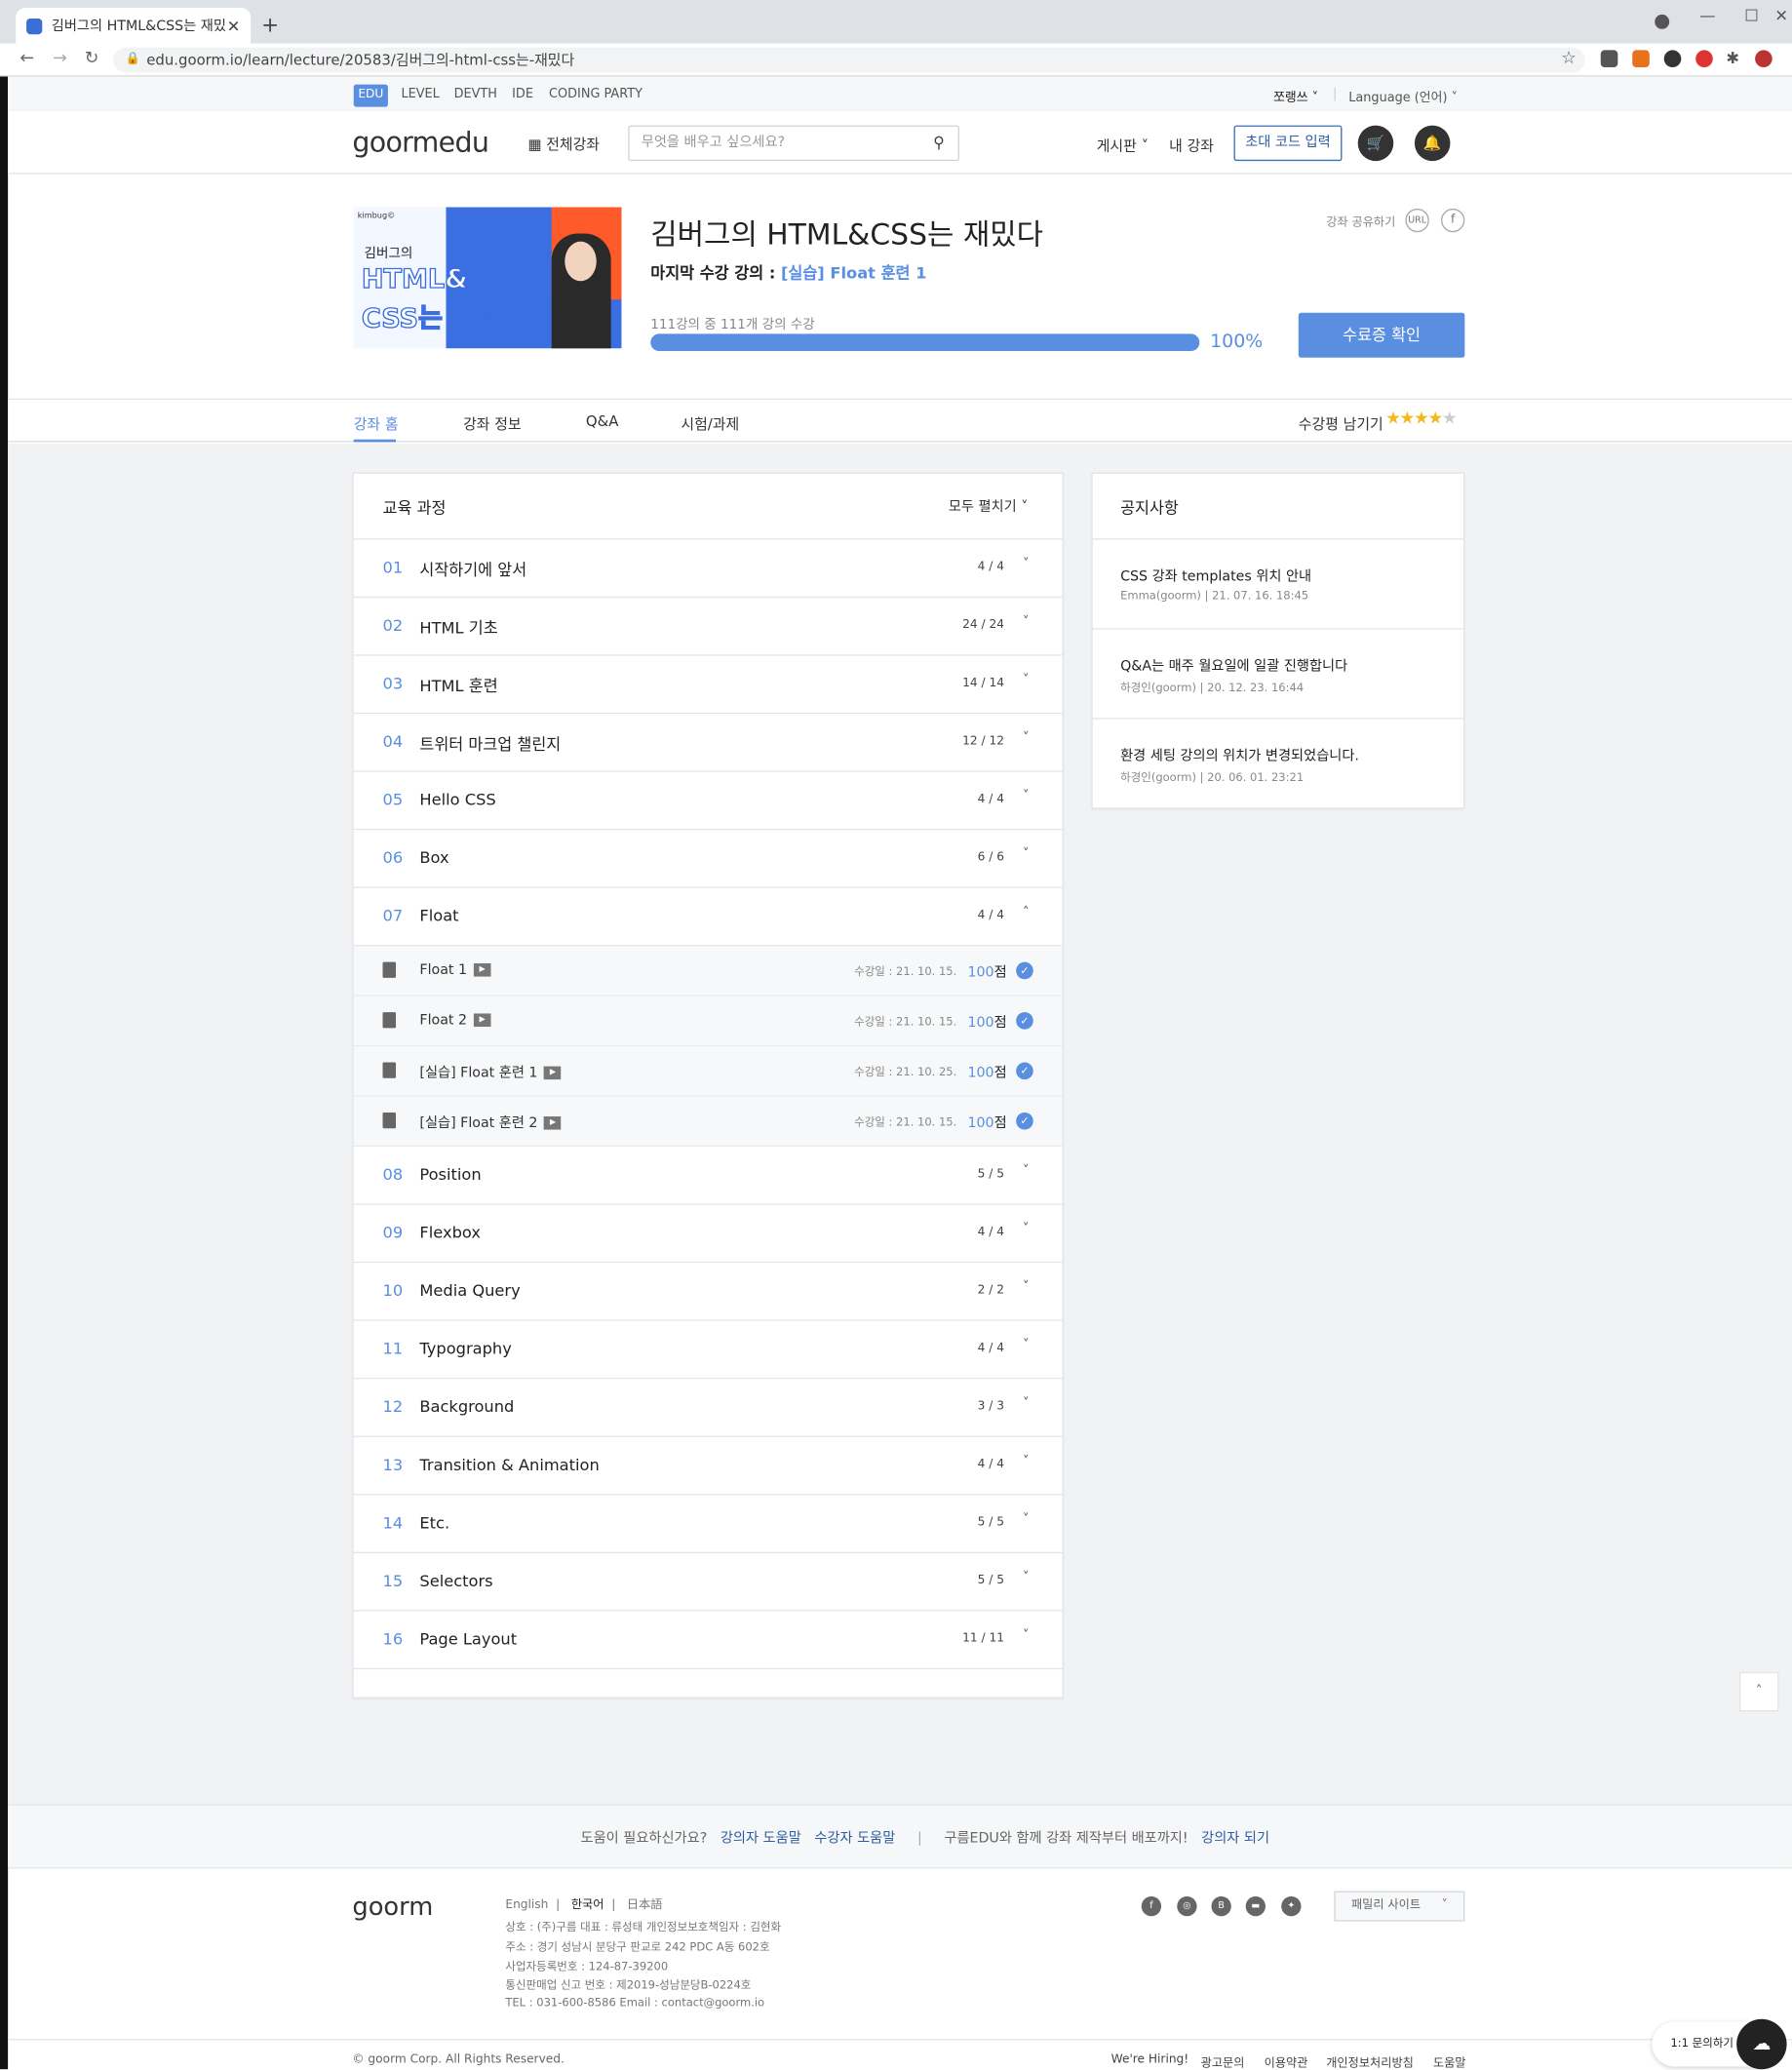  I want to click on rating-stars: ★★★★★, so click(1421, 419).